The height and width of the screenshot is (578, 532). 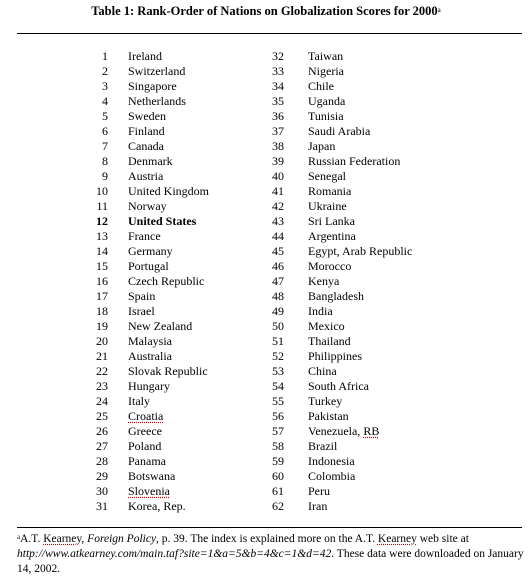 I want to click on nation-name: Germany, so click(x=150, y=251).